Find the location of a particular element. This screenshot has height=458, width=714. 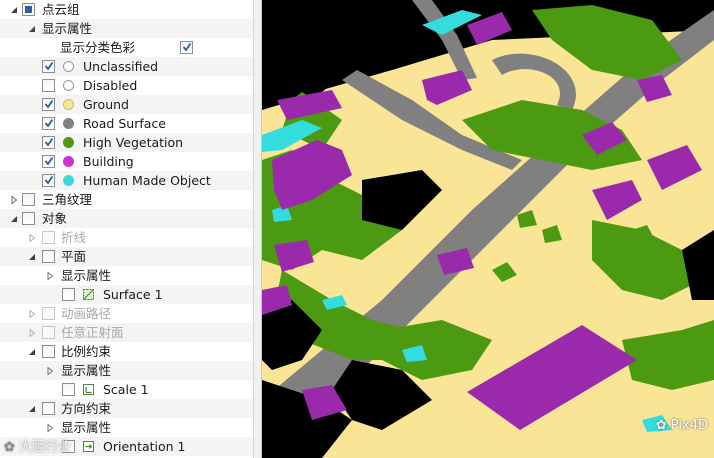

show-class-colors-checkbox is located at coordinates (186, 47).